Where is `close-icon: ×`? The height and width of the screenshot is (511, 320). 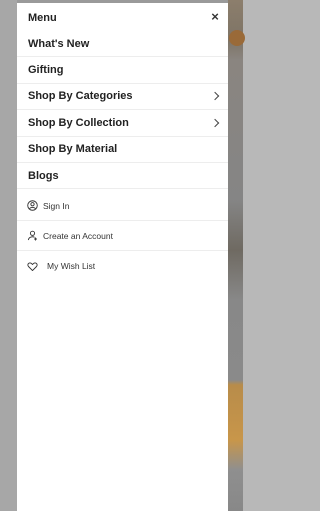
close-icon: × is located at coordinates (215, 16).